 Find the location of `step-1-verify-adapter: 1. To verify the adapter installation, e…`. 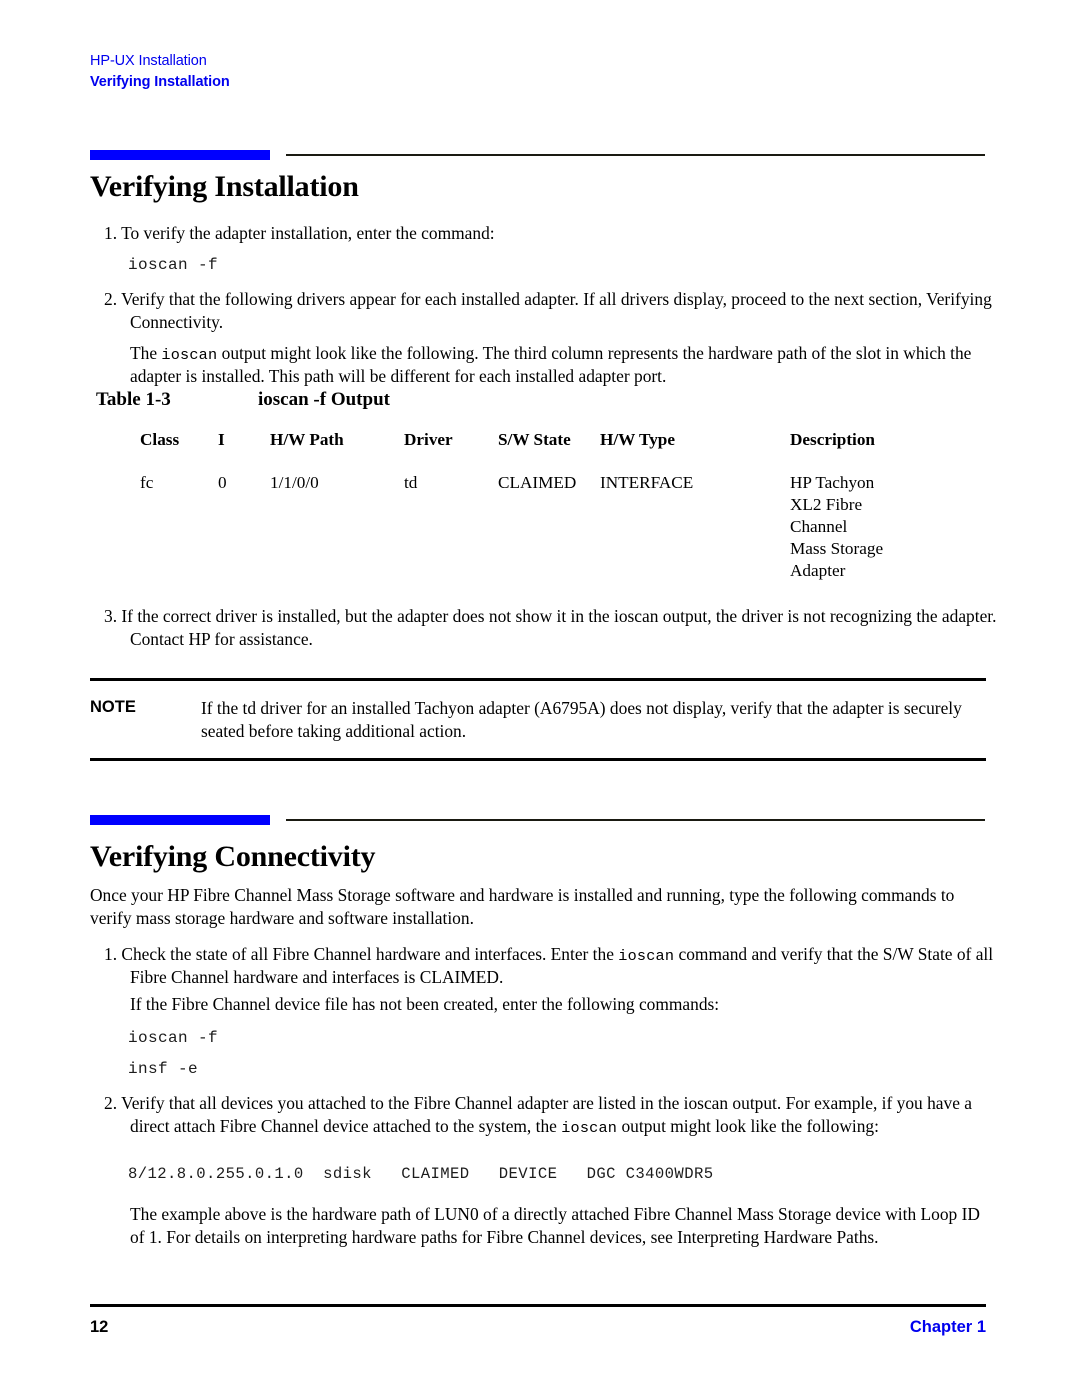

step-1-verify-adapter: 1. To verify the adapter installation, e… is located at coordinates (299, 233).